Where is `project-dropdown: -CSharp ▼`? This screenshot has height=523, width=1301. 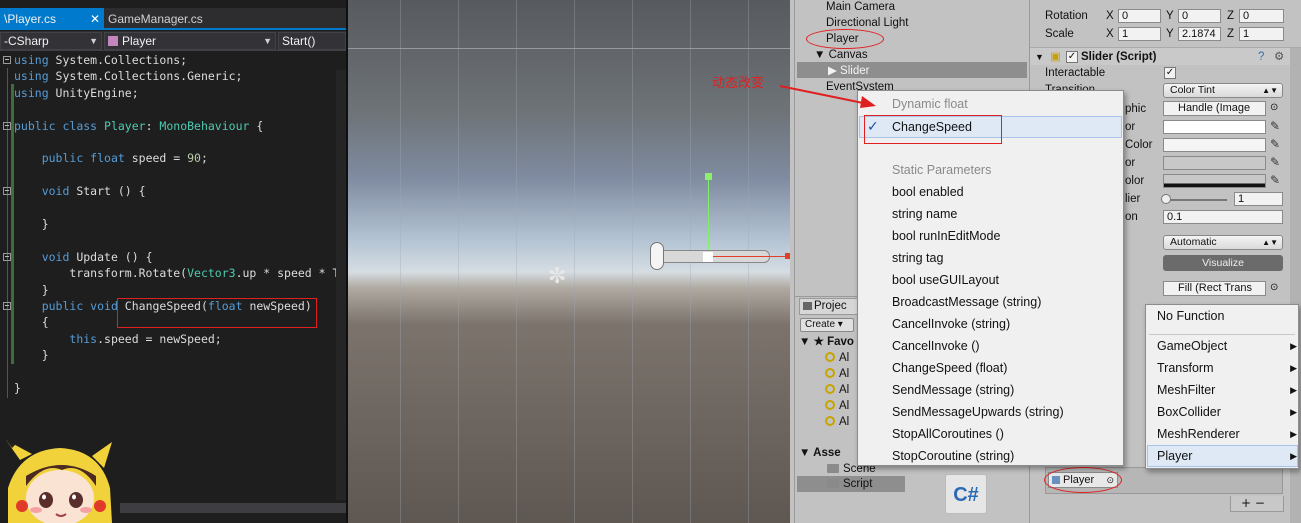
project-dropdown: -CSharp ▼ is located at coordinates (51, 41).